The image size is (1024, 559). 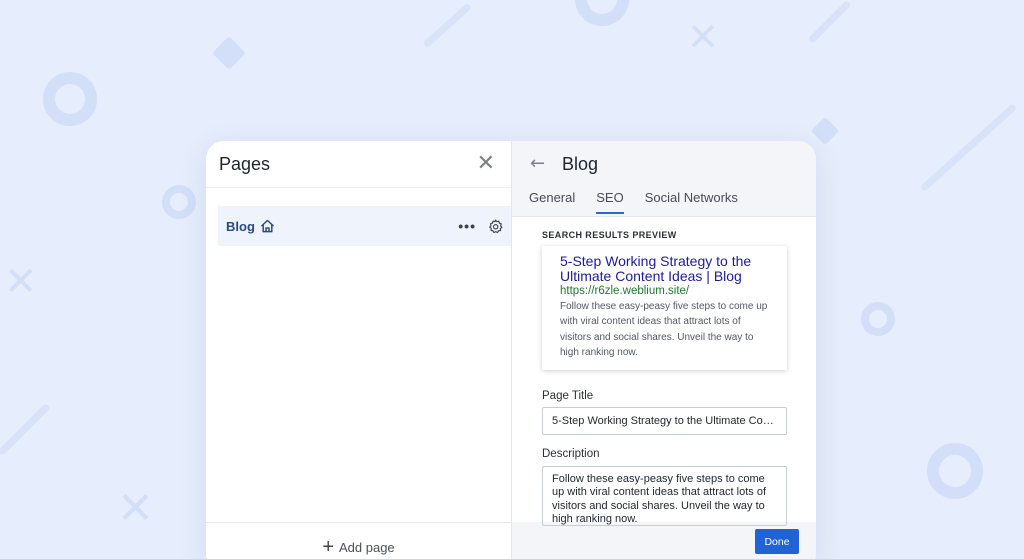 What do you see at coordinates (580, 164) in the screenshot?
I see `page-settings-title: Blog` at bounding box center [580, 164].